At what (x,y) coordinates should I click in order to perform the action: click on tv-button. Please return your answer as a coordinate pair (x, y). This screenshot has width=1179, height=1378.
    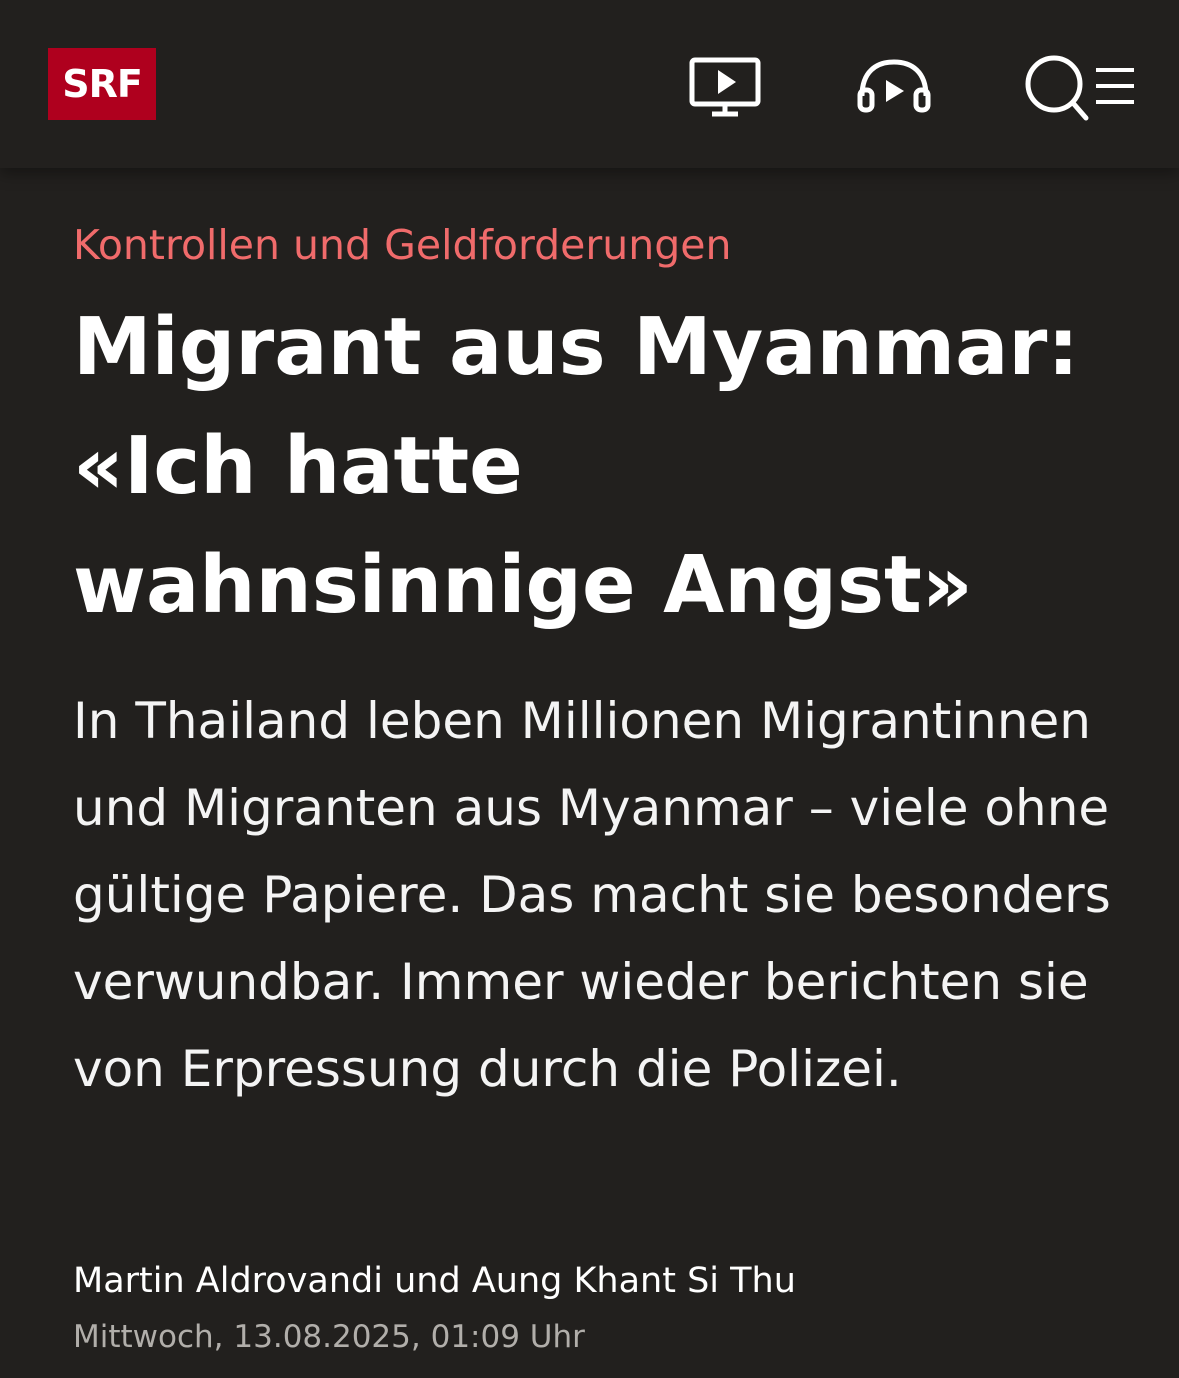
    Looking at the image, I should click on (726, 87).